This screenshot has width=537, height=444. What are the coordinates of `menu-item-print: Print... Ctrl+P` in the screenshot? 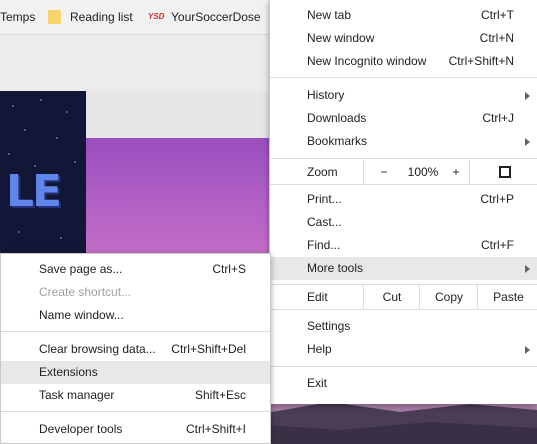 It's located at (403, 199).